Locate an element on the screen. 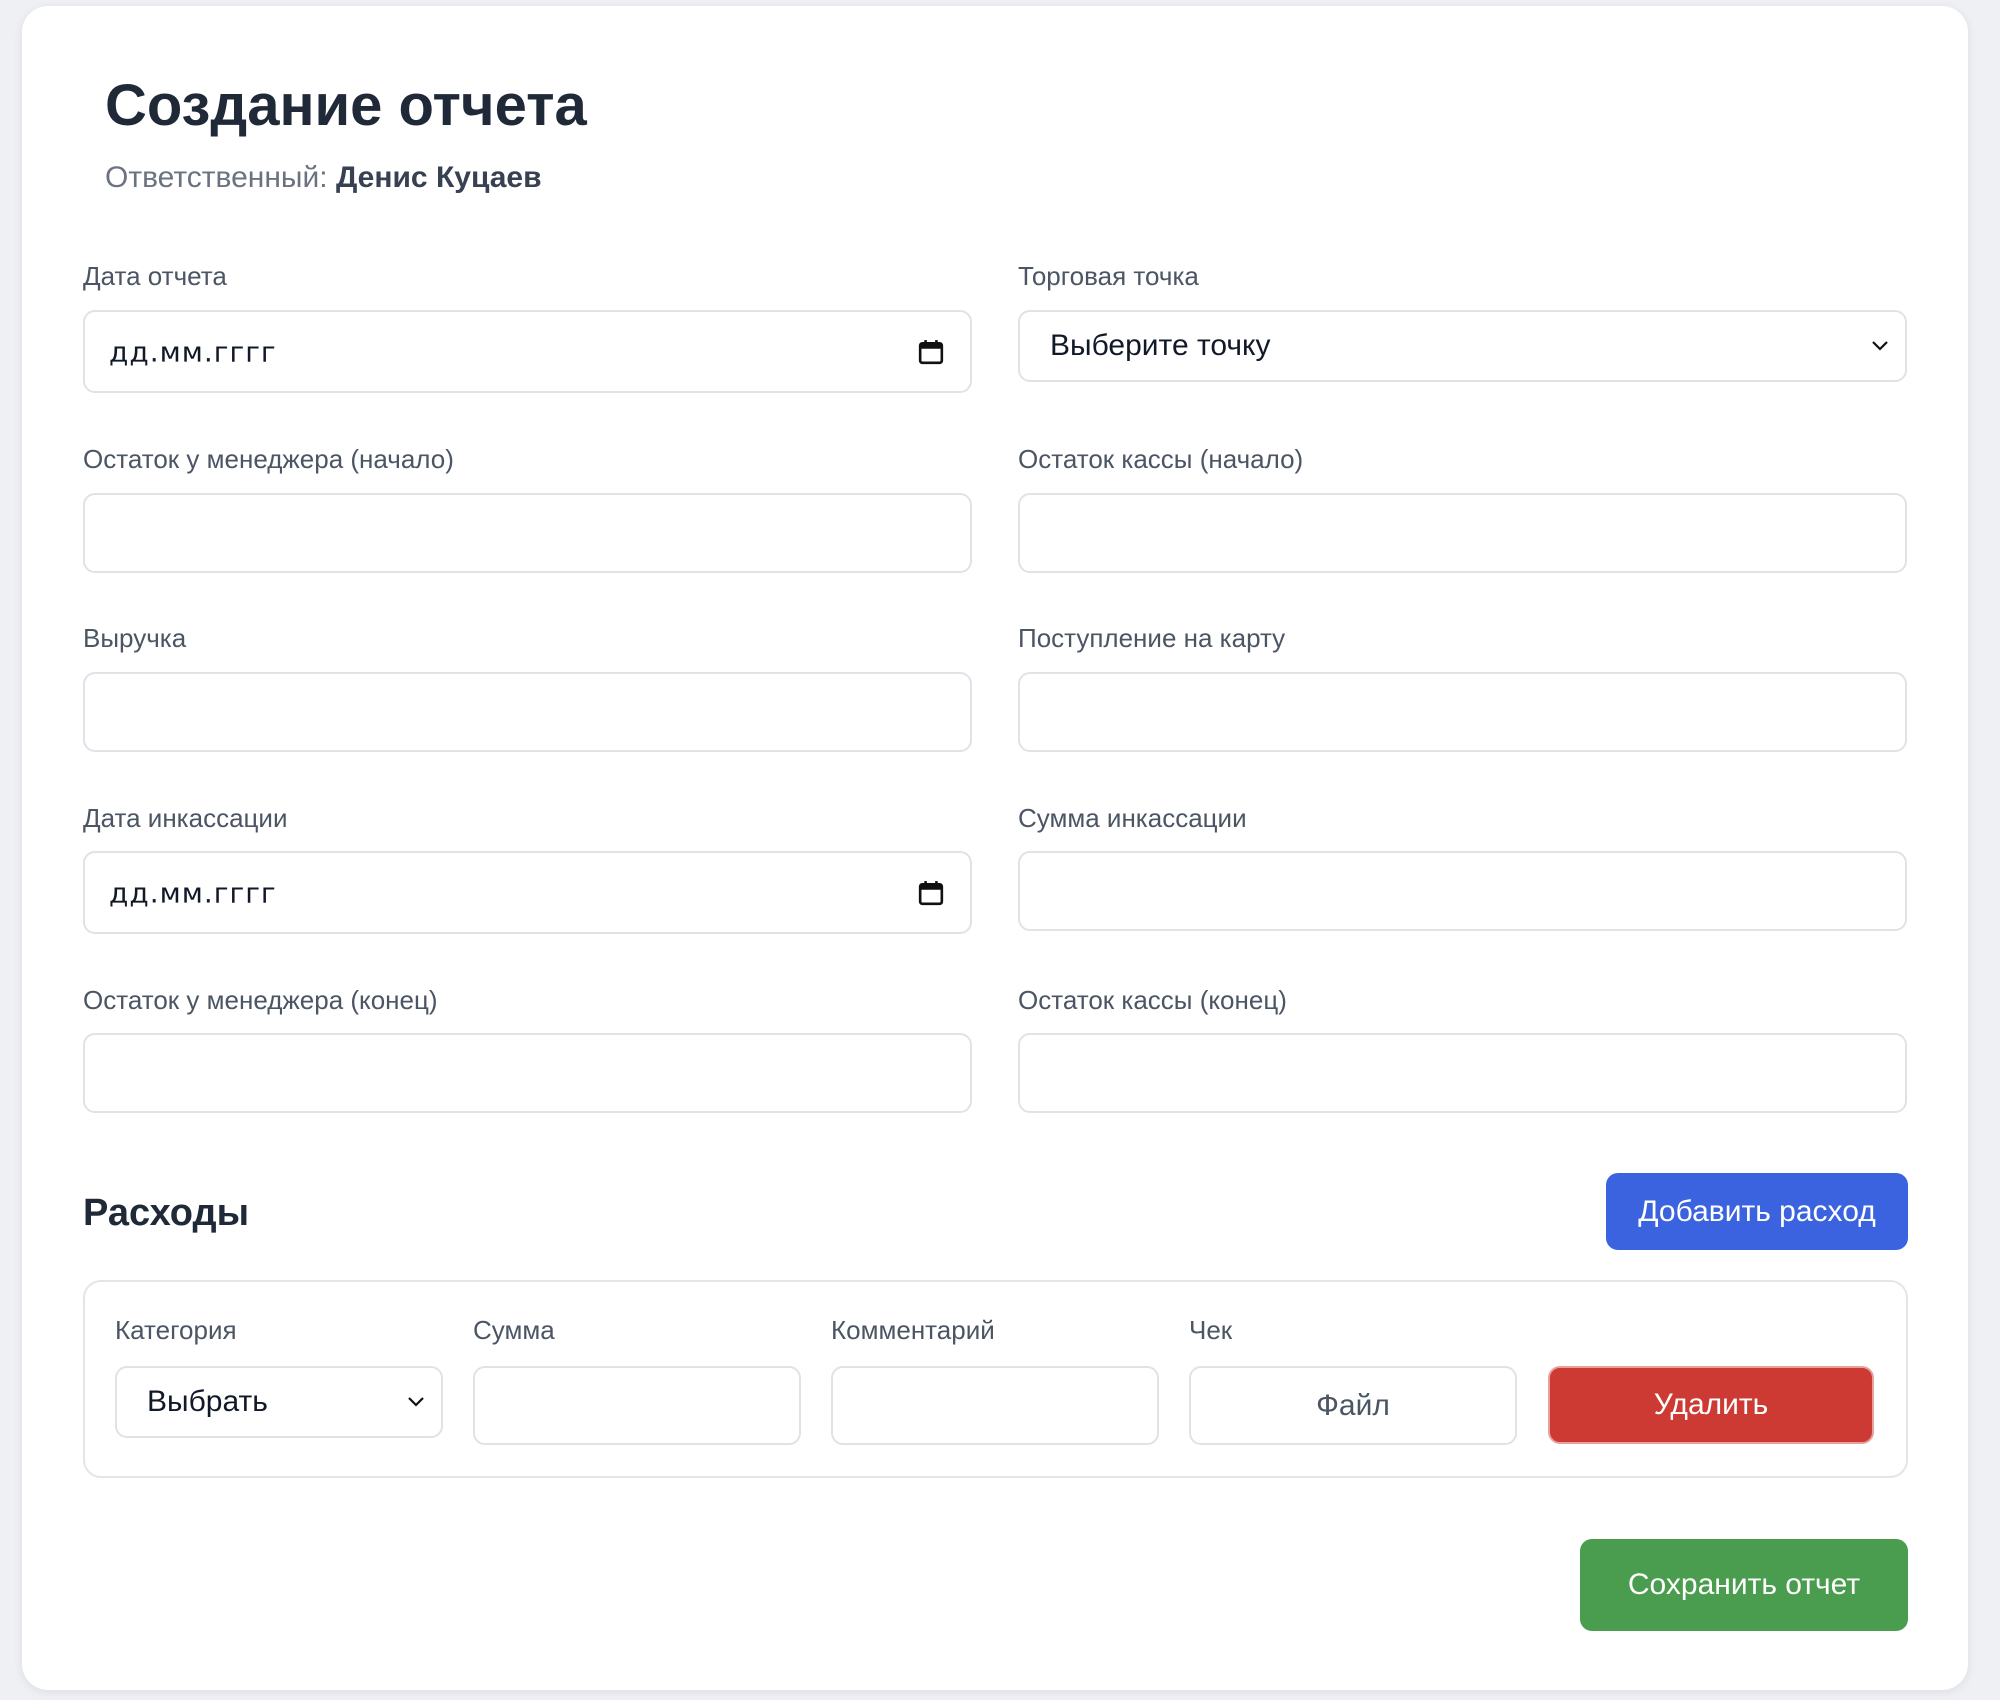 This screenshot has width=2000, height=1700. manager-end-label: Остаток у менеджера (конец) is located at coordinates (260, 1000).